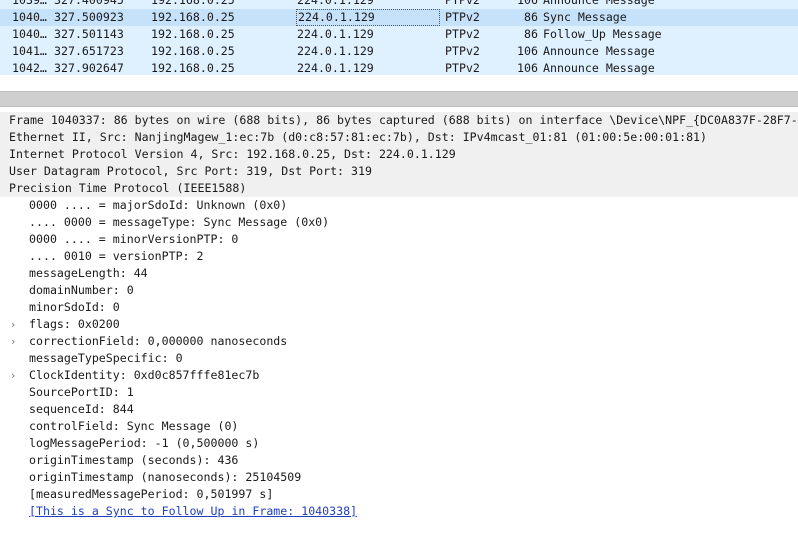  Describe the element at coordinates (74, 324) in the screenshot. I see `ptp-field-label: flags: 0x0200` at that location.